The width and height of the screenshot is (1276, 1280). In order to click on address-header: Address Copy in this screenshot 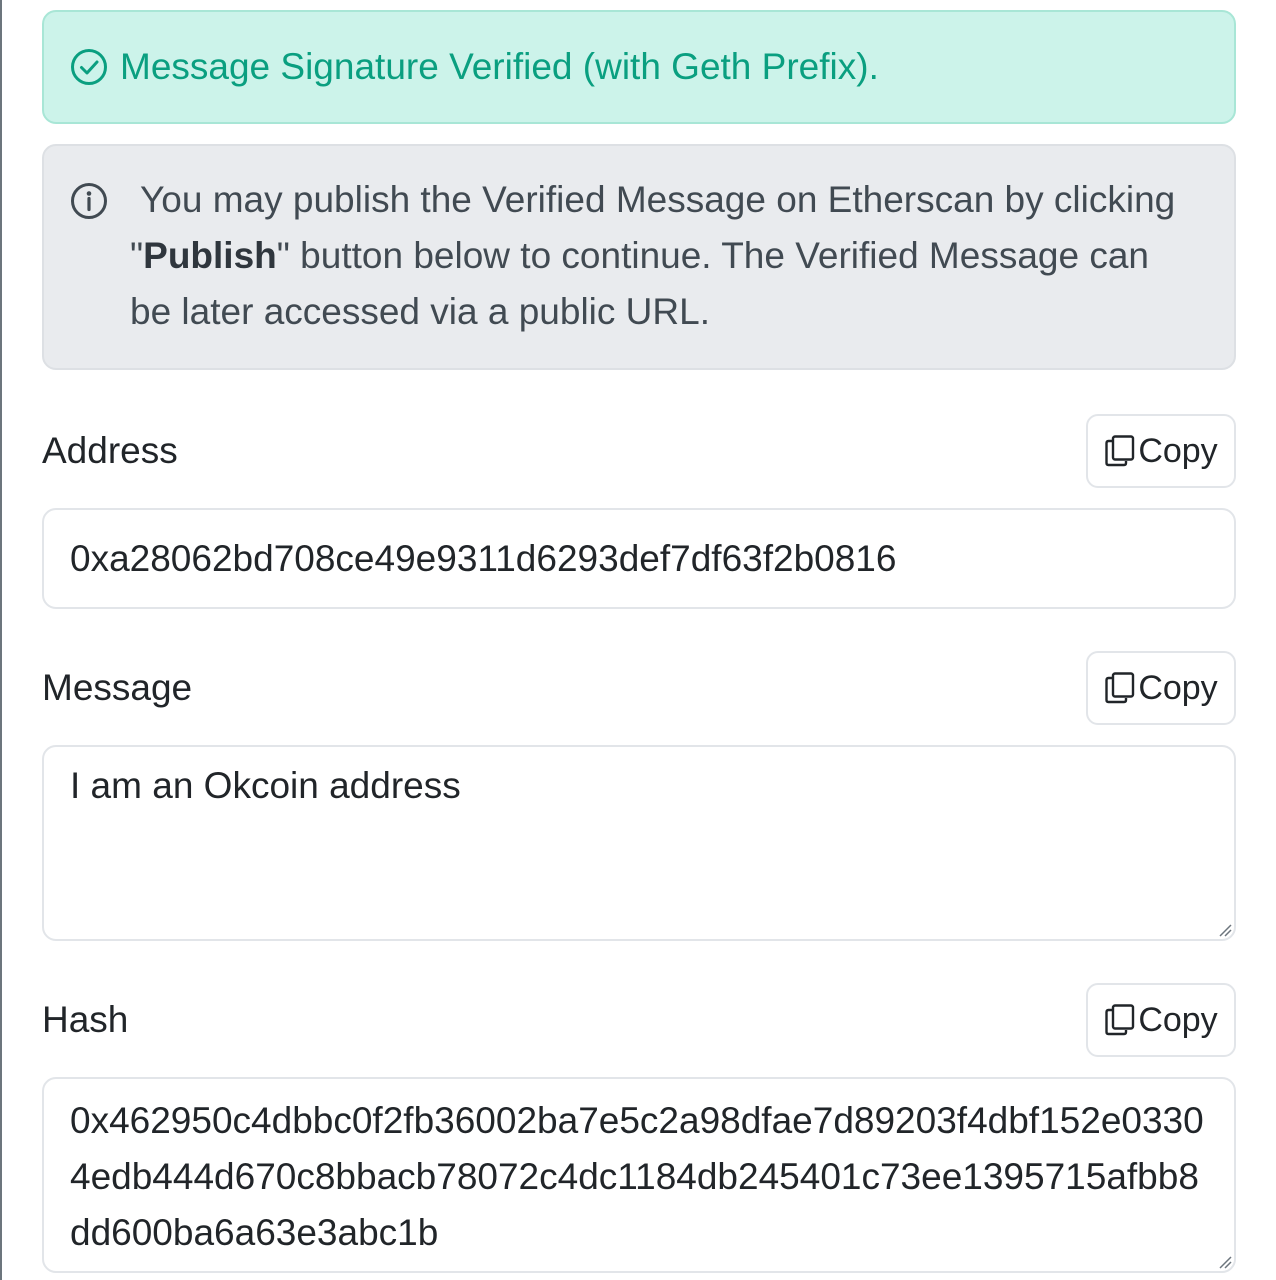, I will do `click(639, 451)`.